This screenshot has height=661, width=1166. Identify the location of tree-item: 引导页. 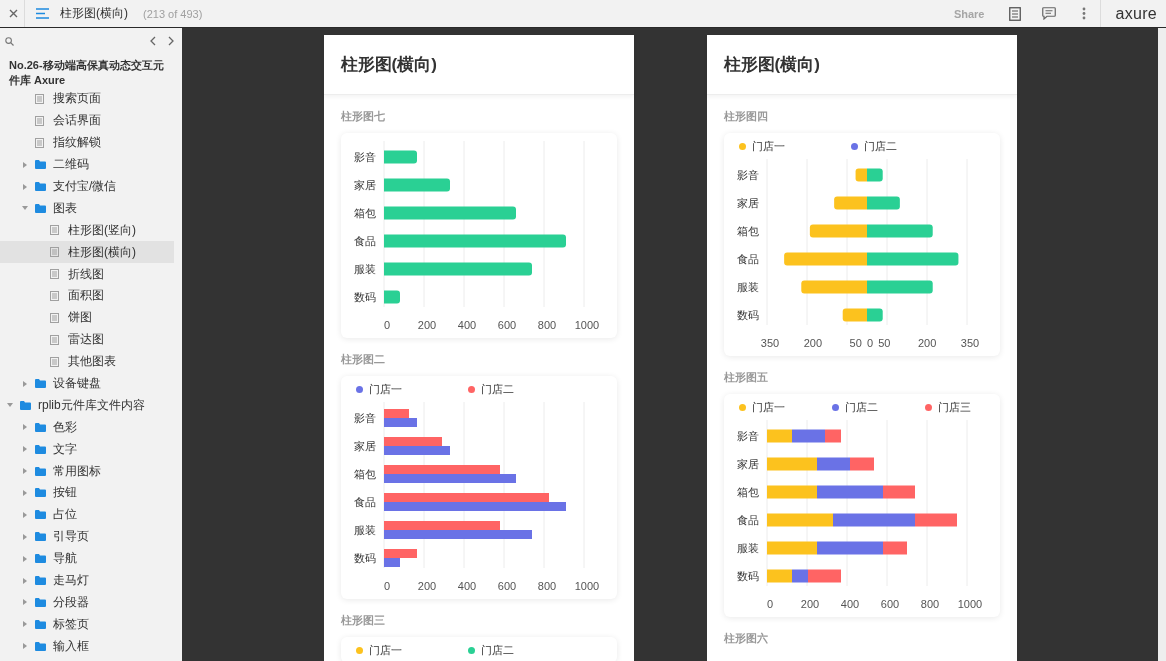
(47, 536).